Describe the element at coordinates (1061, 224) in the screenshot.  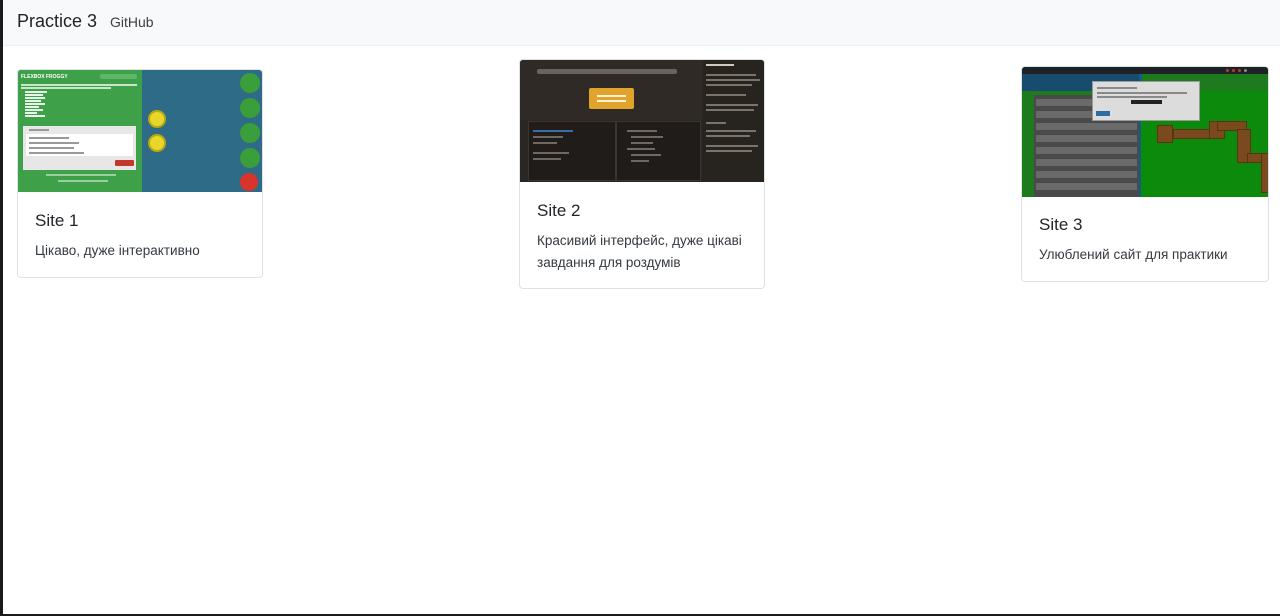
I see `card-title: Site 3` at that location.